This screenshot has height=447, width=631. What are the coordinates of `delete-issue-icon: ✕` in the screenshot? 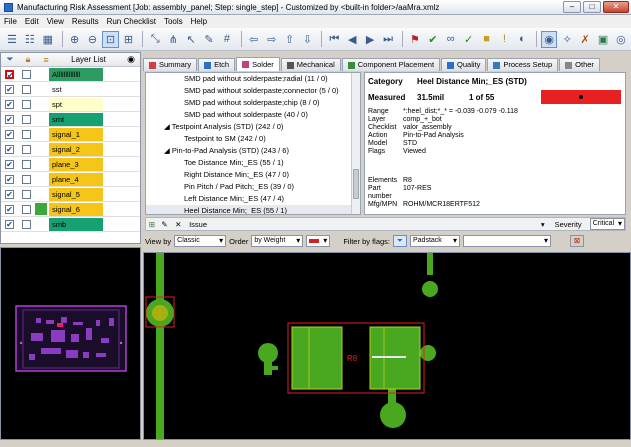 It's located at (178, 224).